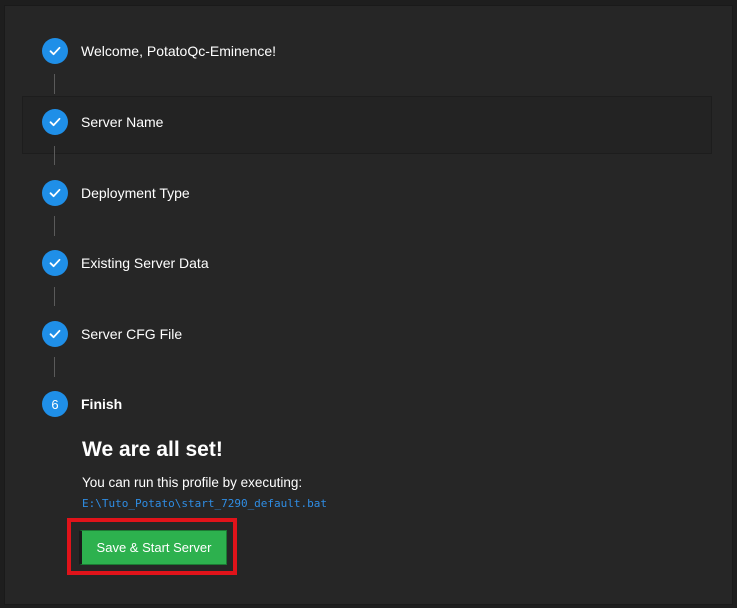 The height and width of the screenshot is (608, 737). I want to click on step-number-badge: 6, so click(55, 404).